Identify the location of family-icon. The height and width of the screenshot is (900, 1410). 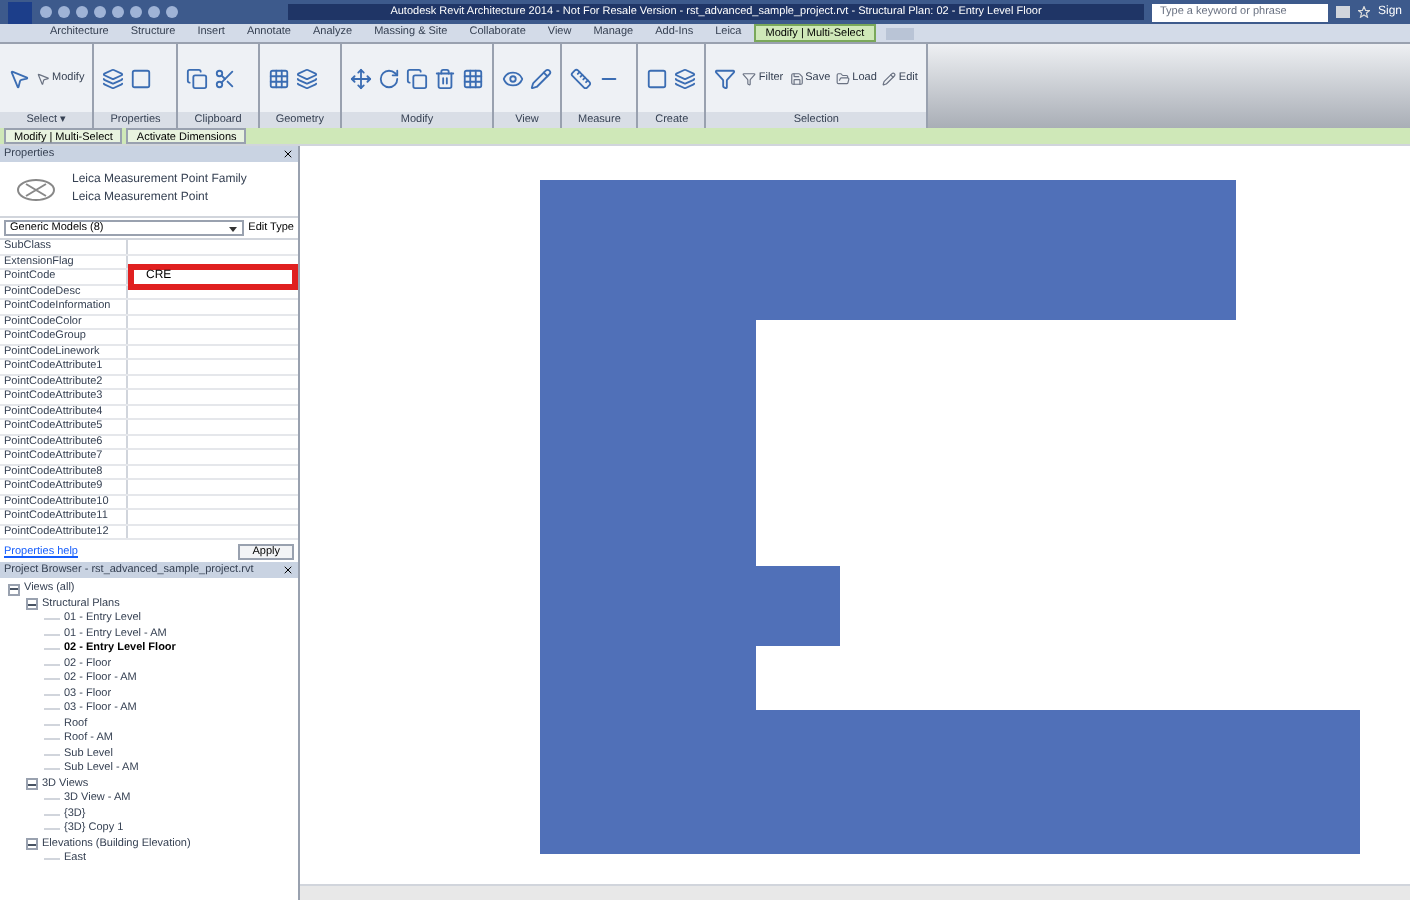
(36, 189).